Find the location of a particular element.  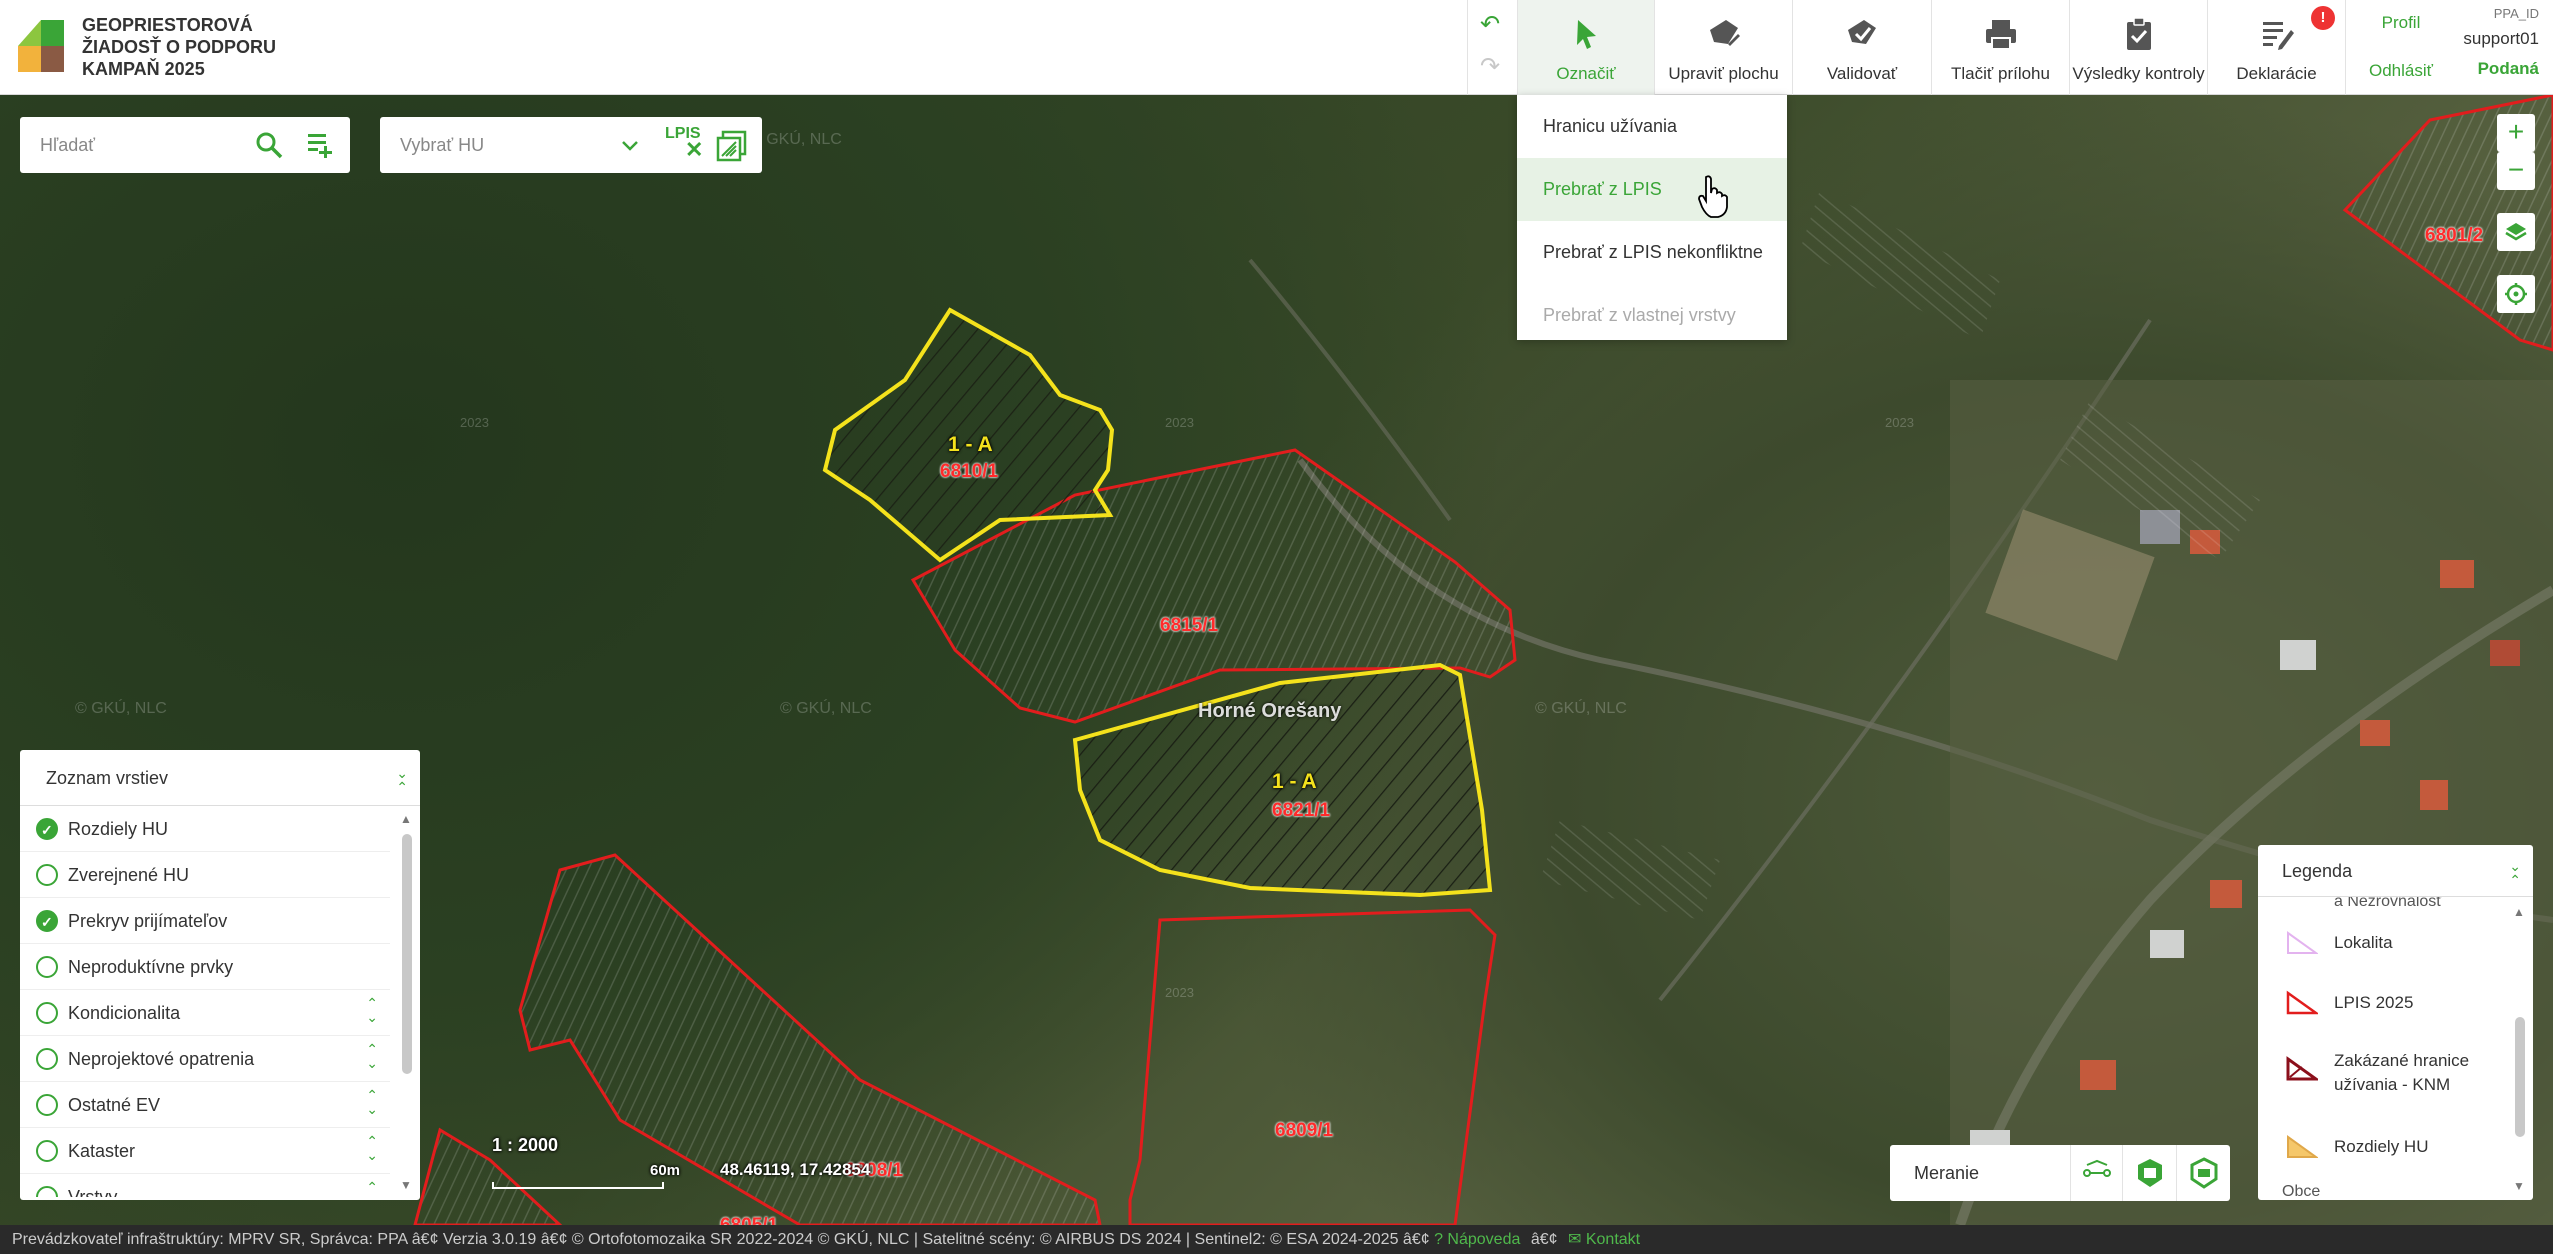

layer-item-ostatne-ev: Ostatné EV ⌃ ⌄ is located at coordinates (205, 1105).